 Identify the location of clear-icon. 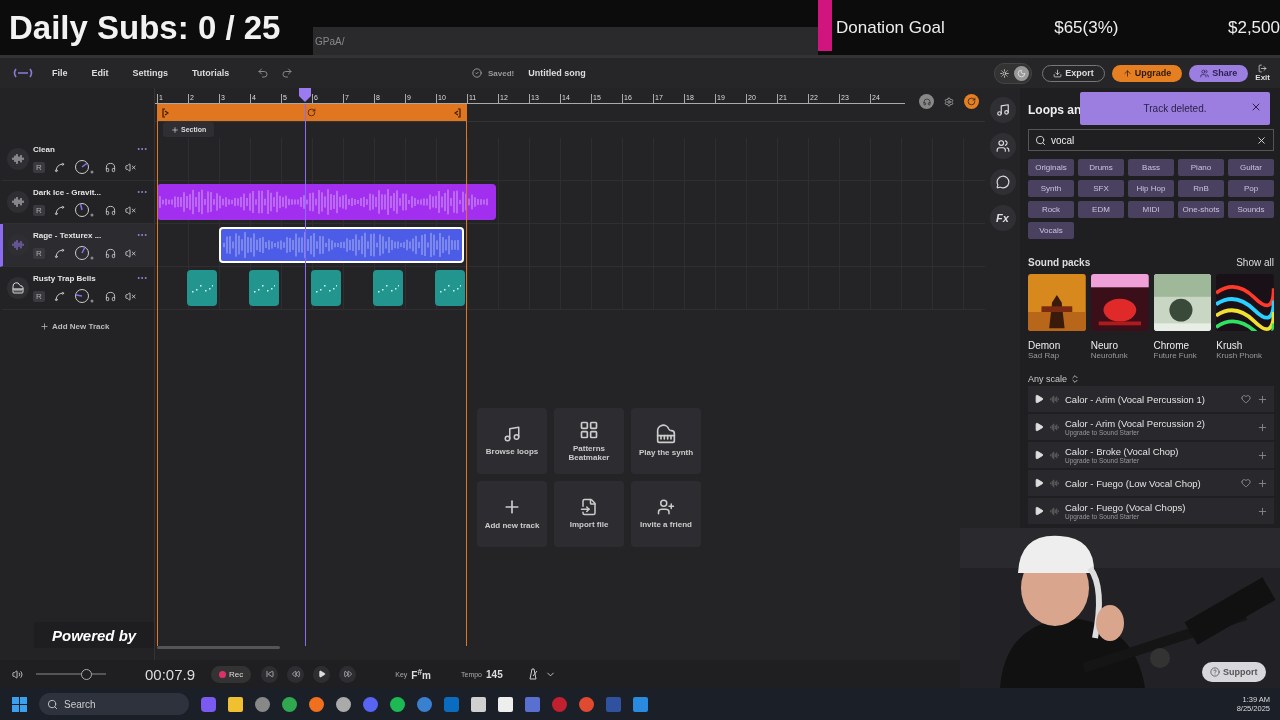
(1261, 140).